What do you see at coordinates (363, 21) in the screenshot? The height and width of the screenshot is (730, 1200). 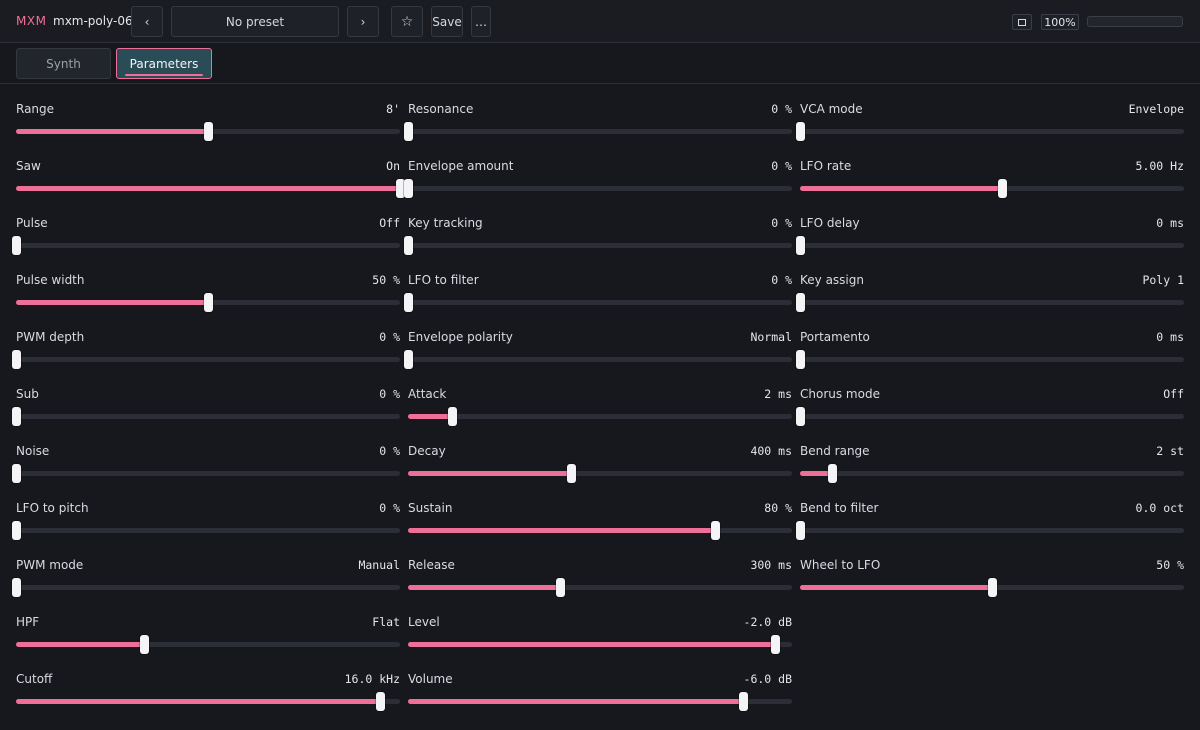 I see `next-preset-button: ›` at bounding box center [363, 21].